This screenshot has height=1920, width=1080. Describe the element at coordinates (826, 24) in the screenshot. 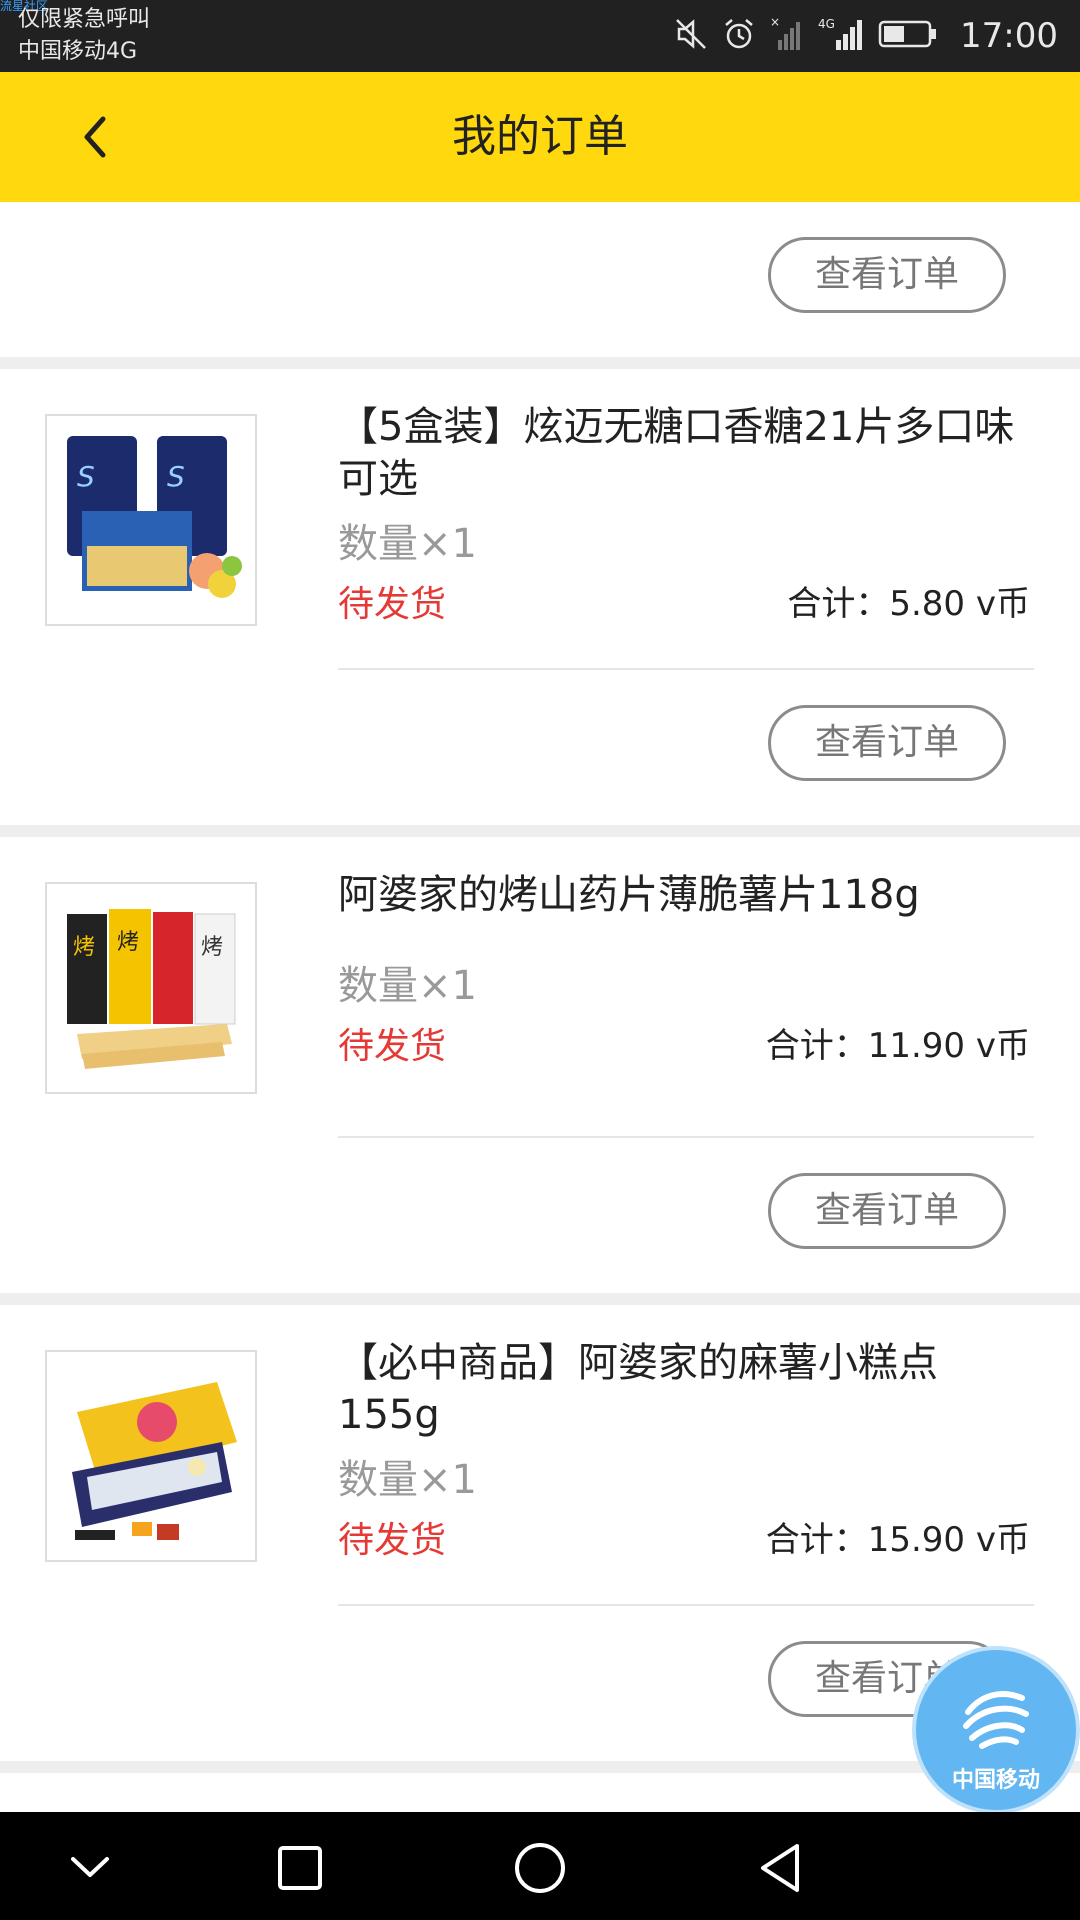

I see `svg-text: 4G` at that location.